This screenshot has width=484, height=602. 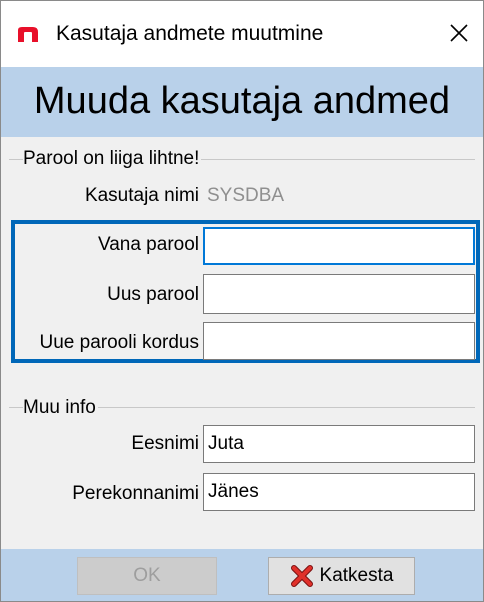 I want to click on cancel-button: Katkesta, so click(x=341, y=576).